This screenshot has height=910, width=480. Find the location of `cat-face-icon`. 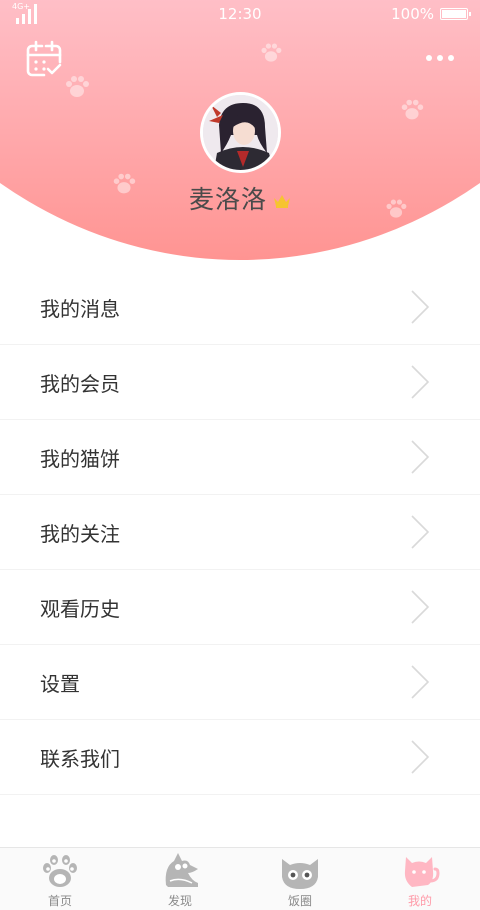

cat-face-icon is located at coordinates (300, 874).